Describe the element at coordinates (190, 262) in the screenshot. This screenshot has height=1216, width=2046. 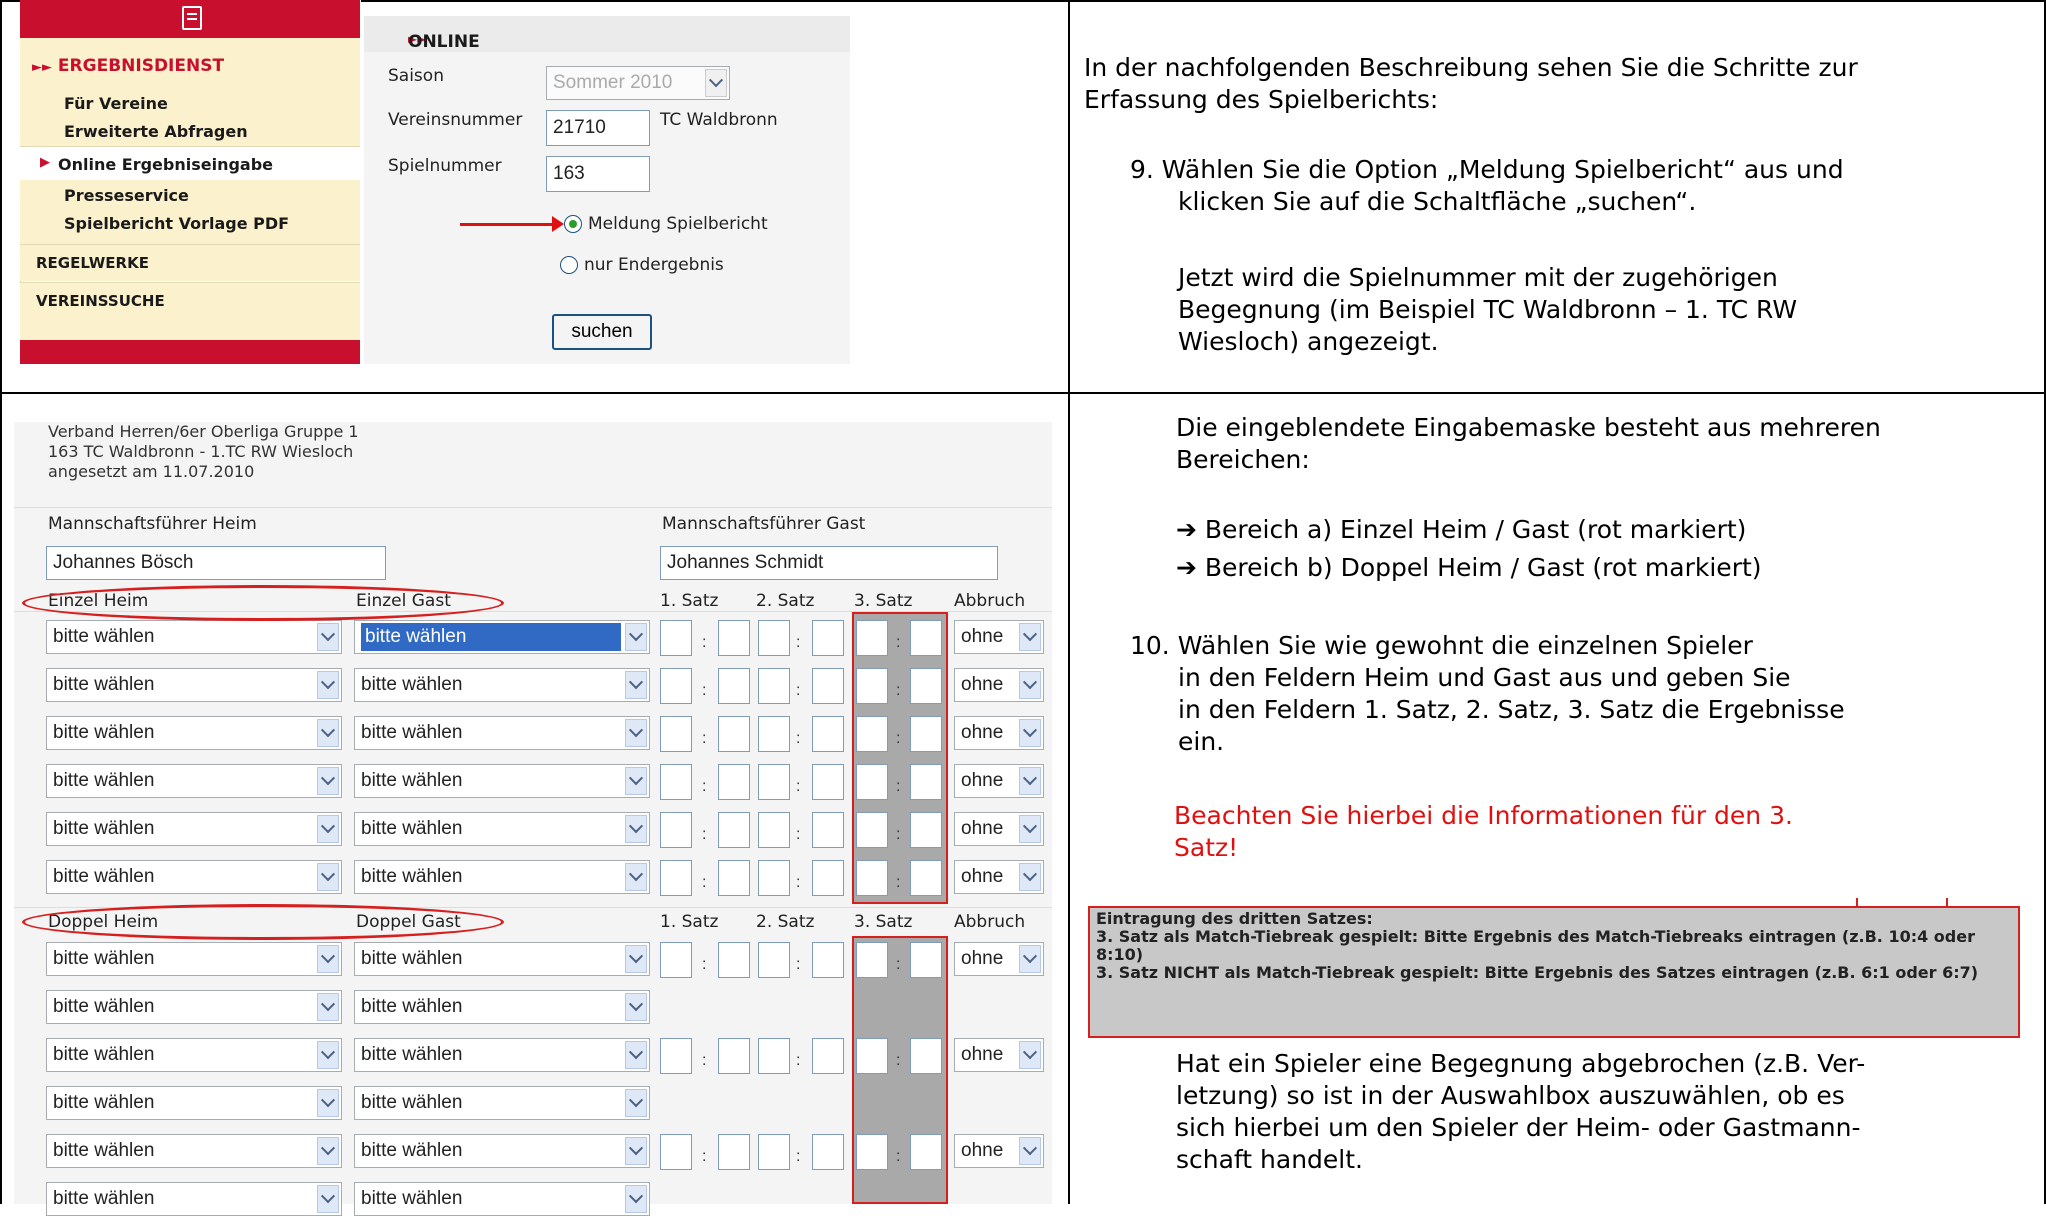
I see `menu-item-regelwerke: REGELWERKE` at that location.